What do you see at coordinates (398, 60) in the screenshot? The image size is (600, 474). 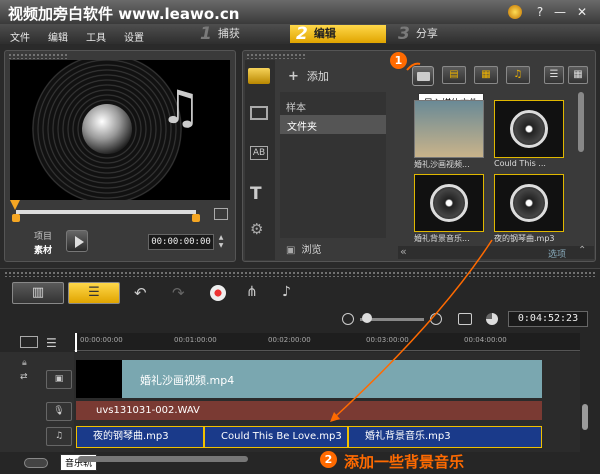 I see `annotation-badge-1: 1` at bounding box center [398, 60].